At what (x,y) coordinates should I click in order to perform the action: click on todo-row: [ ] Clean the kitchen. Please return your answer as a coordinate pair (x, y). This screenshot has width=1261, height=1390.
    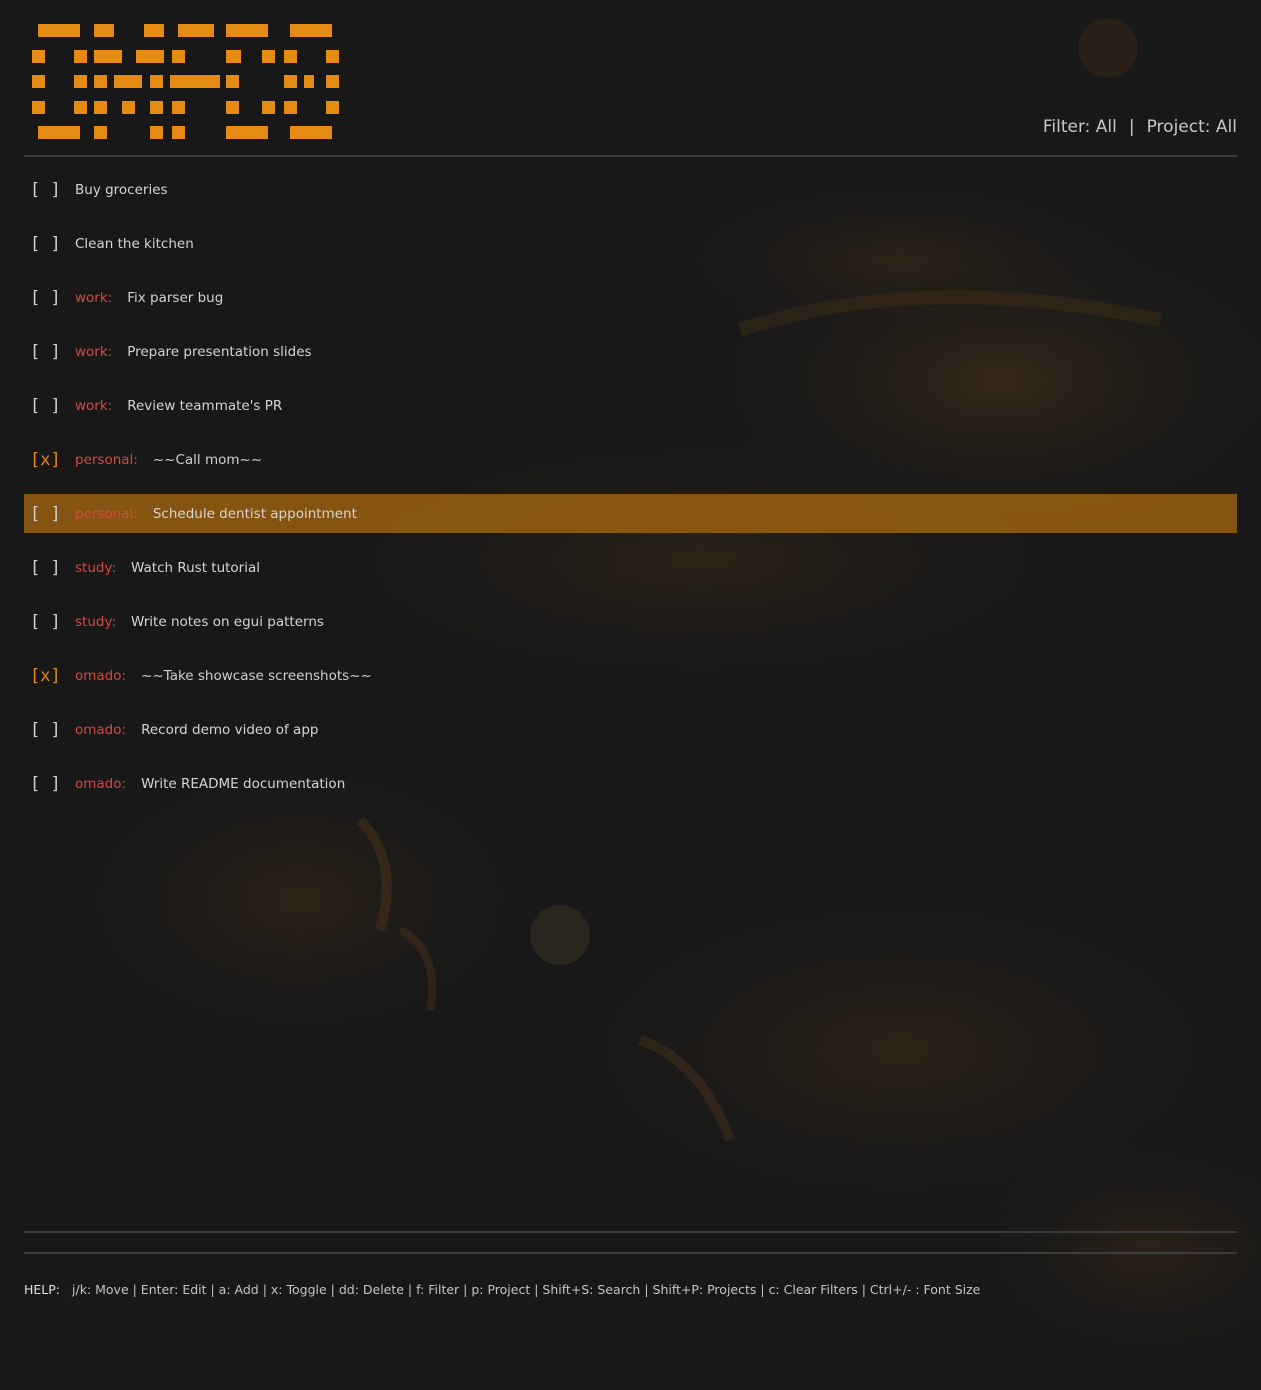
    Looking at the image, I should click on (630, 243).